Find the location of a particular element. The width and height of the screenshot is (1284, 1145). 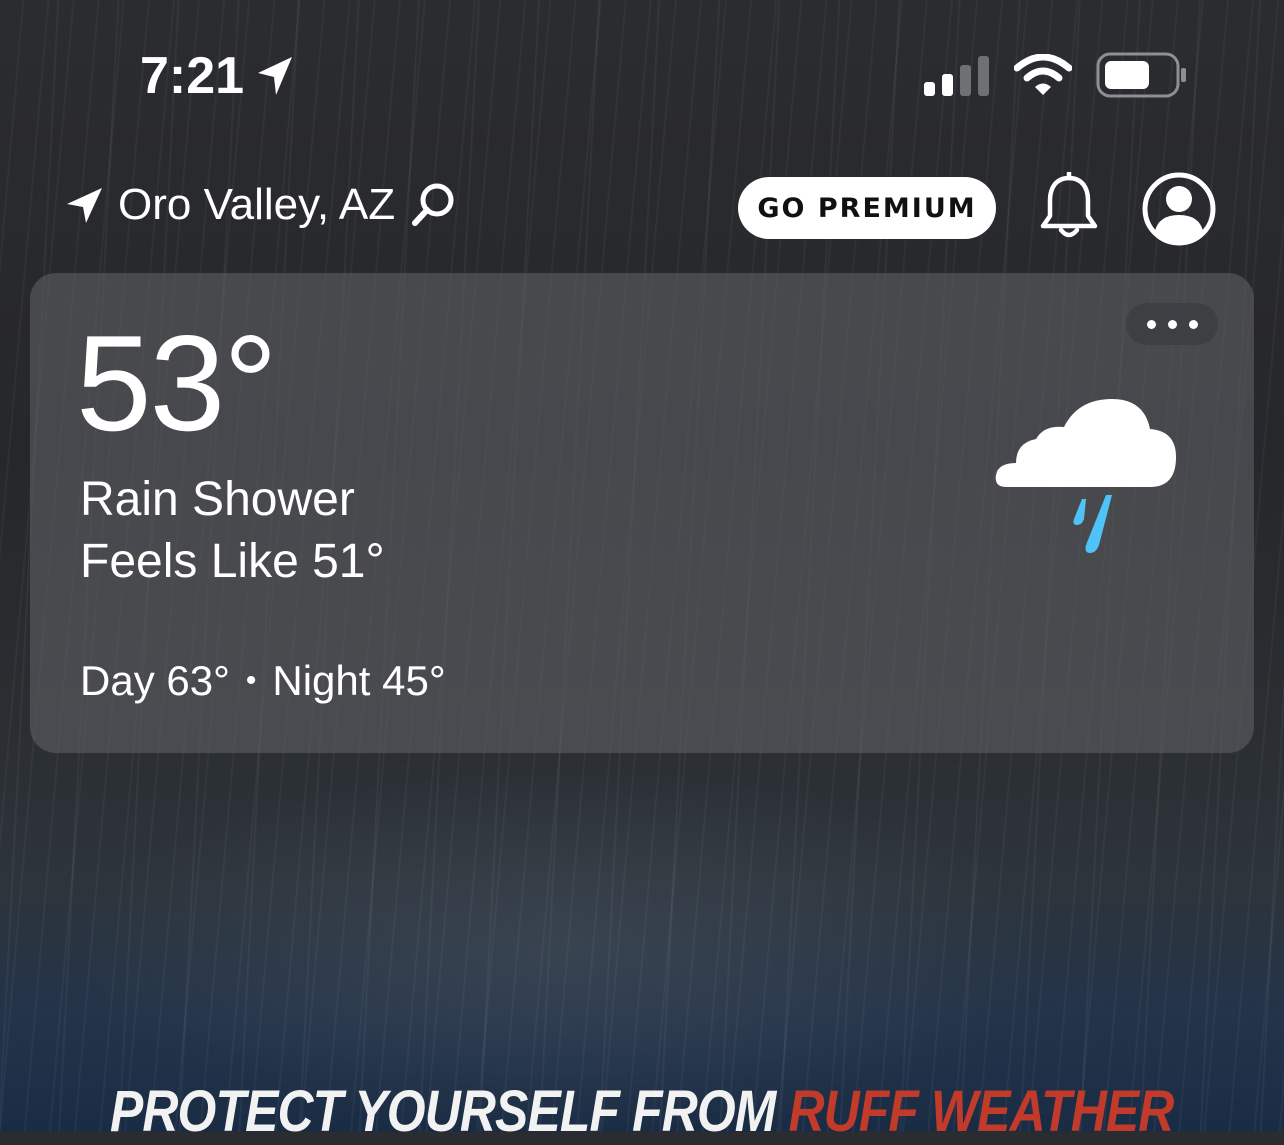

promo-banner: PROTECT YOURSELF FROM RUFF WEATHER is located at coordinates (642, 1111).